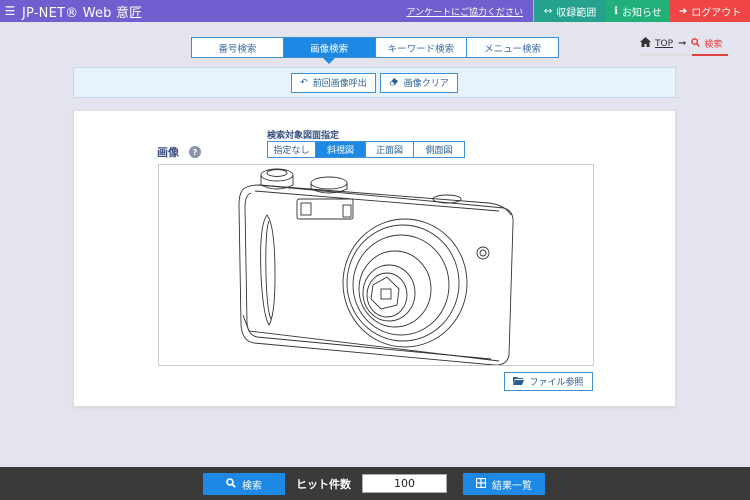 Image resolution: width=750 pixels, height=500 pixels. Describe the element at coordinates (292, 149) in the screenshot. I see `view-option-none: 指定なし` at that location.